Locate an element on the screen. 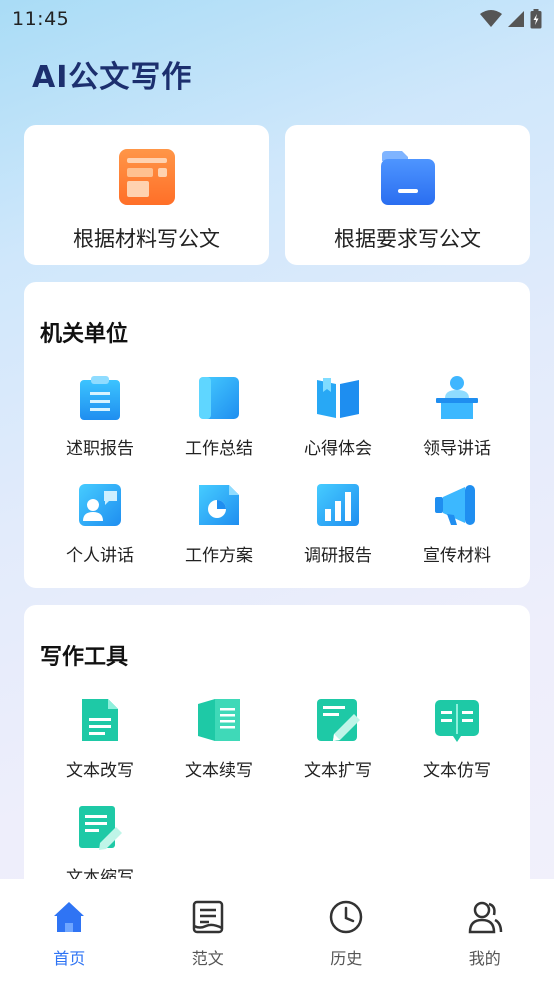 Image resolution: width=554 pixels, height=984 pixels. bar-chart-icon is located at coordinates (338, 505).